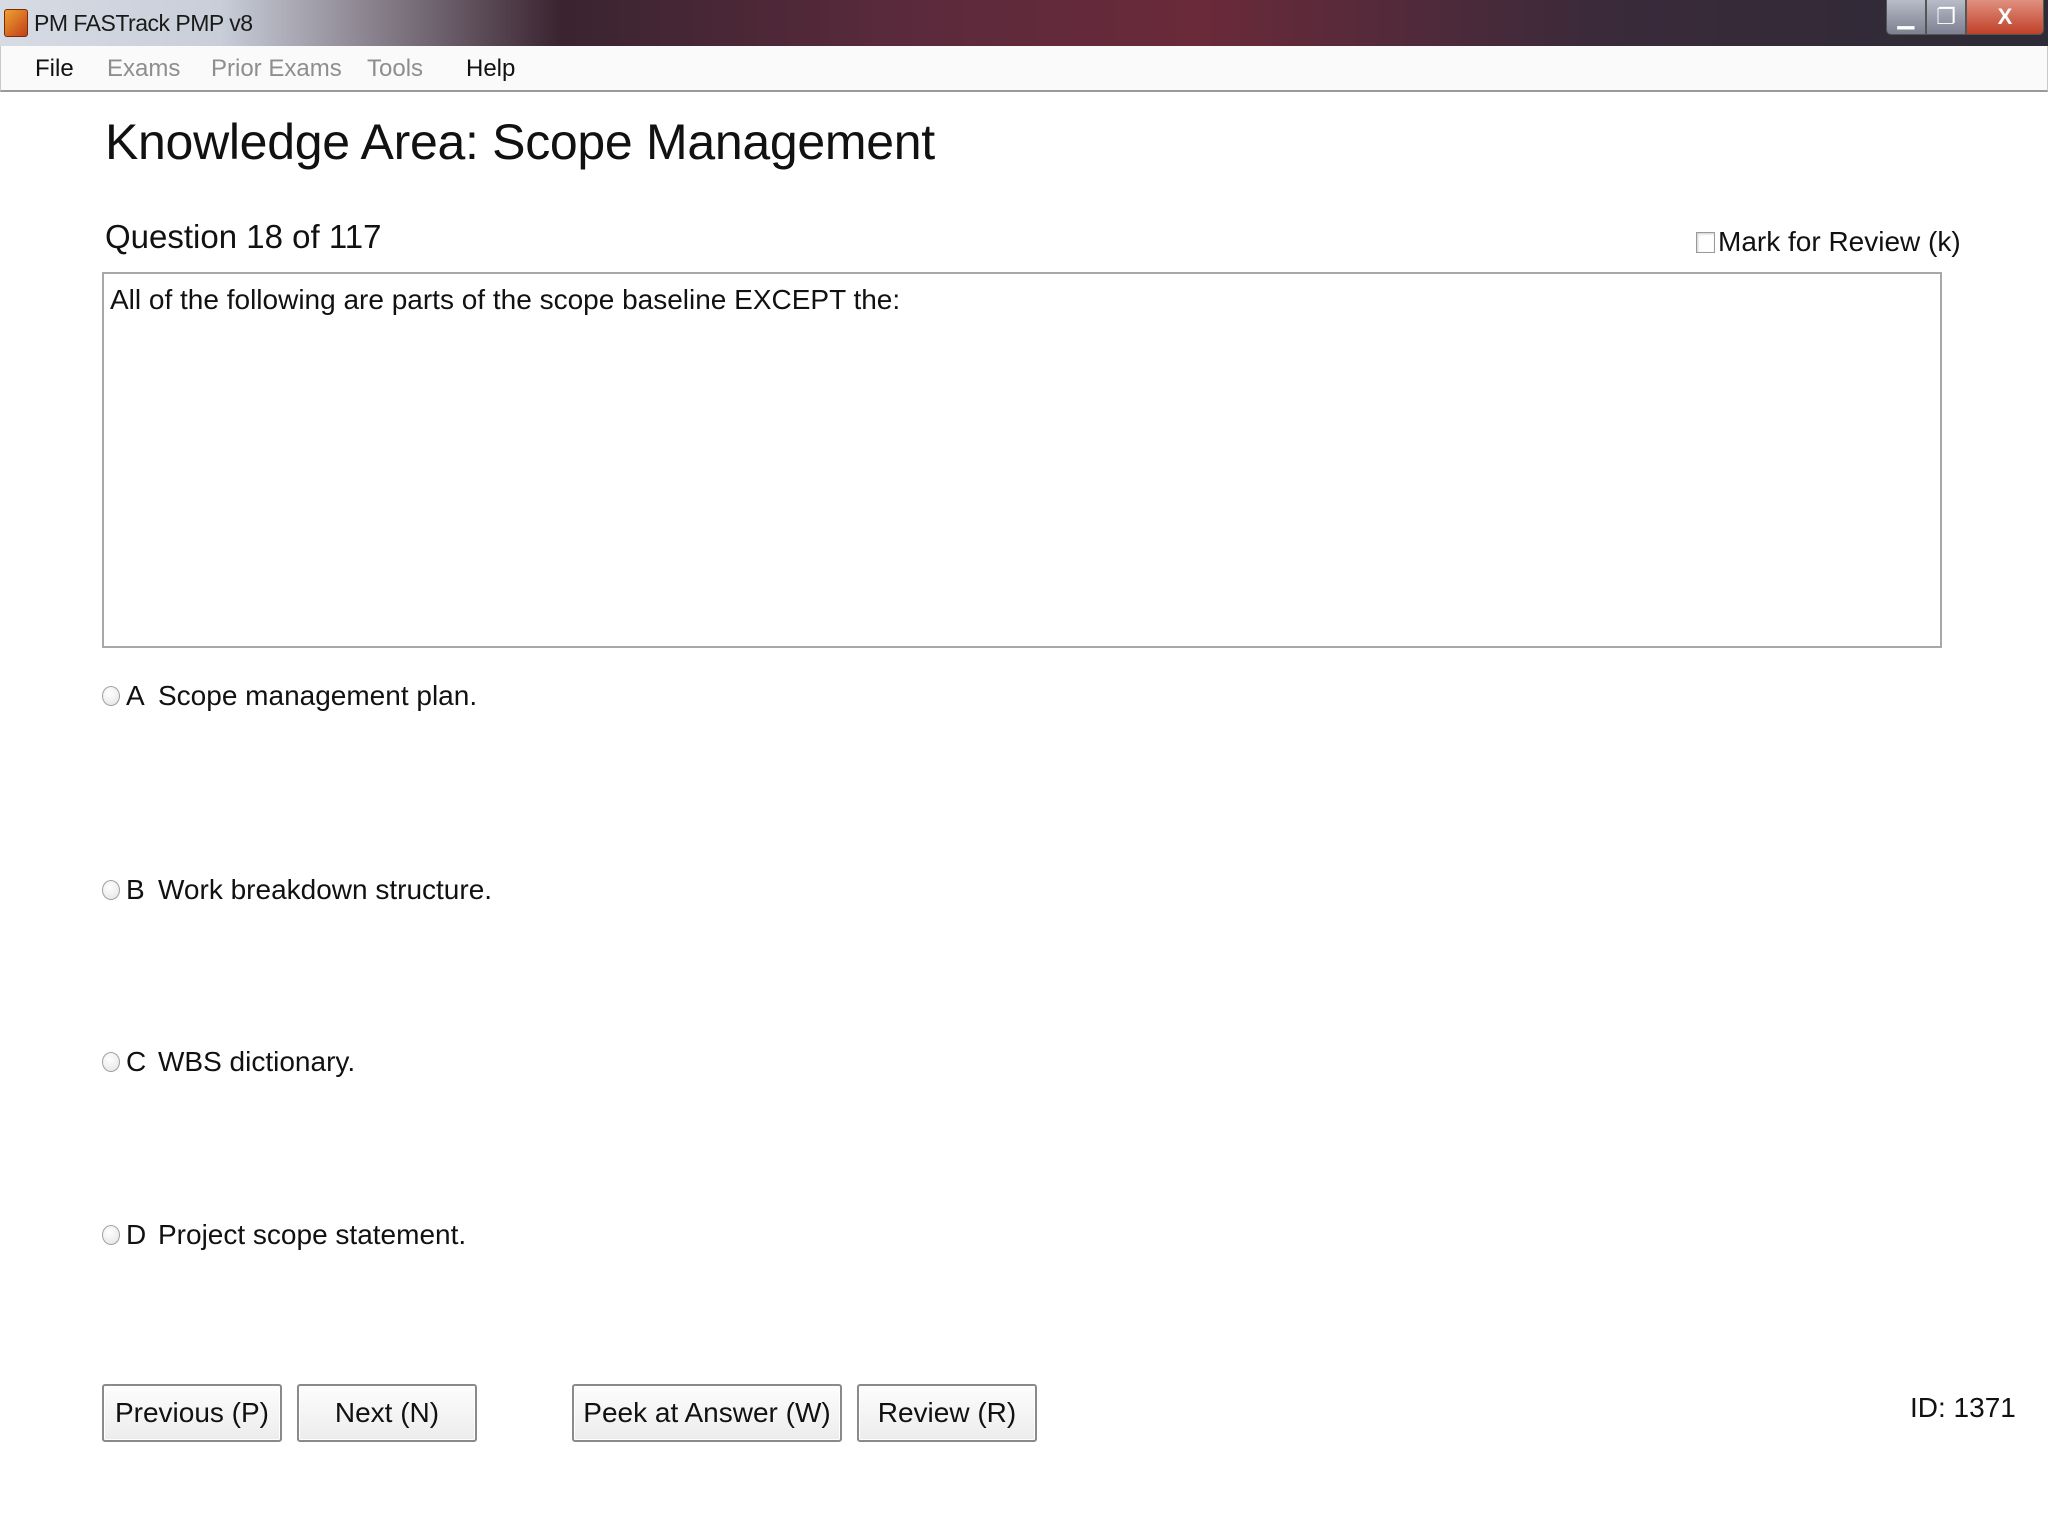  I want to click on answer-option-d: D Project scope statement., so click(284, 1235).